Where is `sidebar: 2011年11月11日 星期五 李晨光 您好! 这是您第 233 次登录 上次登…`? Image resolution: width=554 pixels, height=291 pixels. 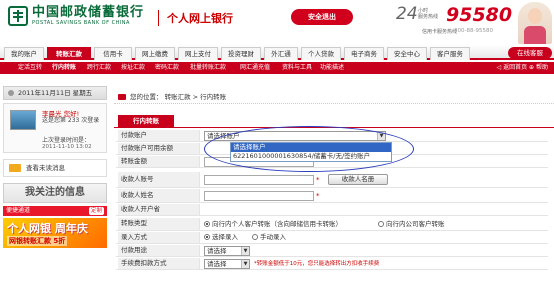
sidebar: 2011年11月11日 星期五 李晨光 您好! 这是您第 233 次登录 上次登… is located at coordinates (55, 188).